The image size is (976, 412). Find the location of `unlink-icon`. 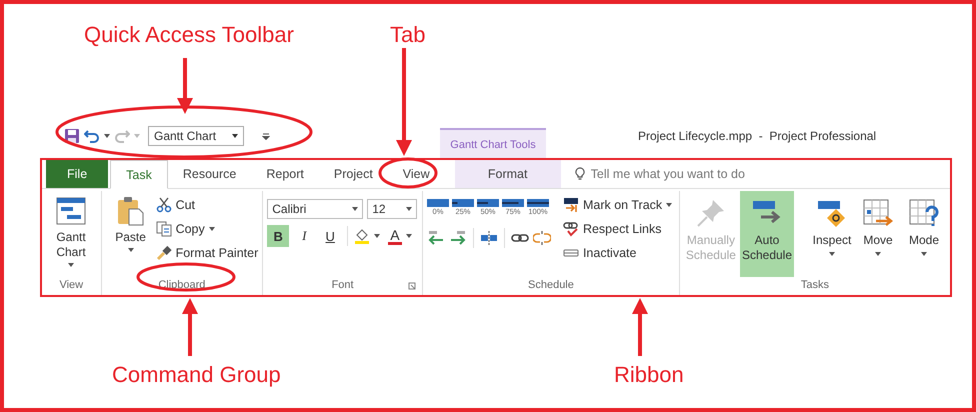

unlink-icon is located at coordinates (541, 238).